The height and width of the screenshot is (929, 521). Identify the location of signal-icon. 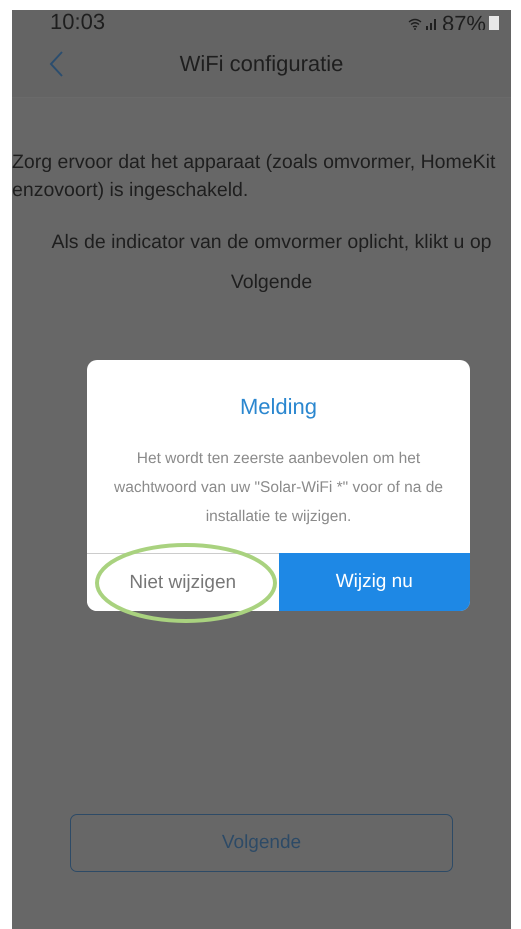
(431, 24).